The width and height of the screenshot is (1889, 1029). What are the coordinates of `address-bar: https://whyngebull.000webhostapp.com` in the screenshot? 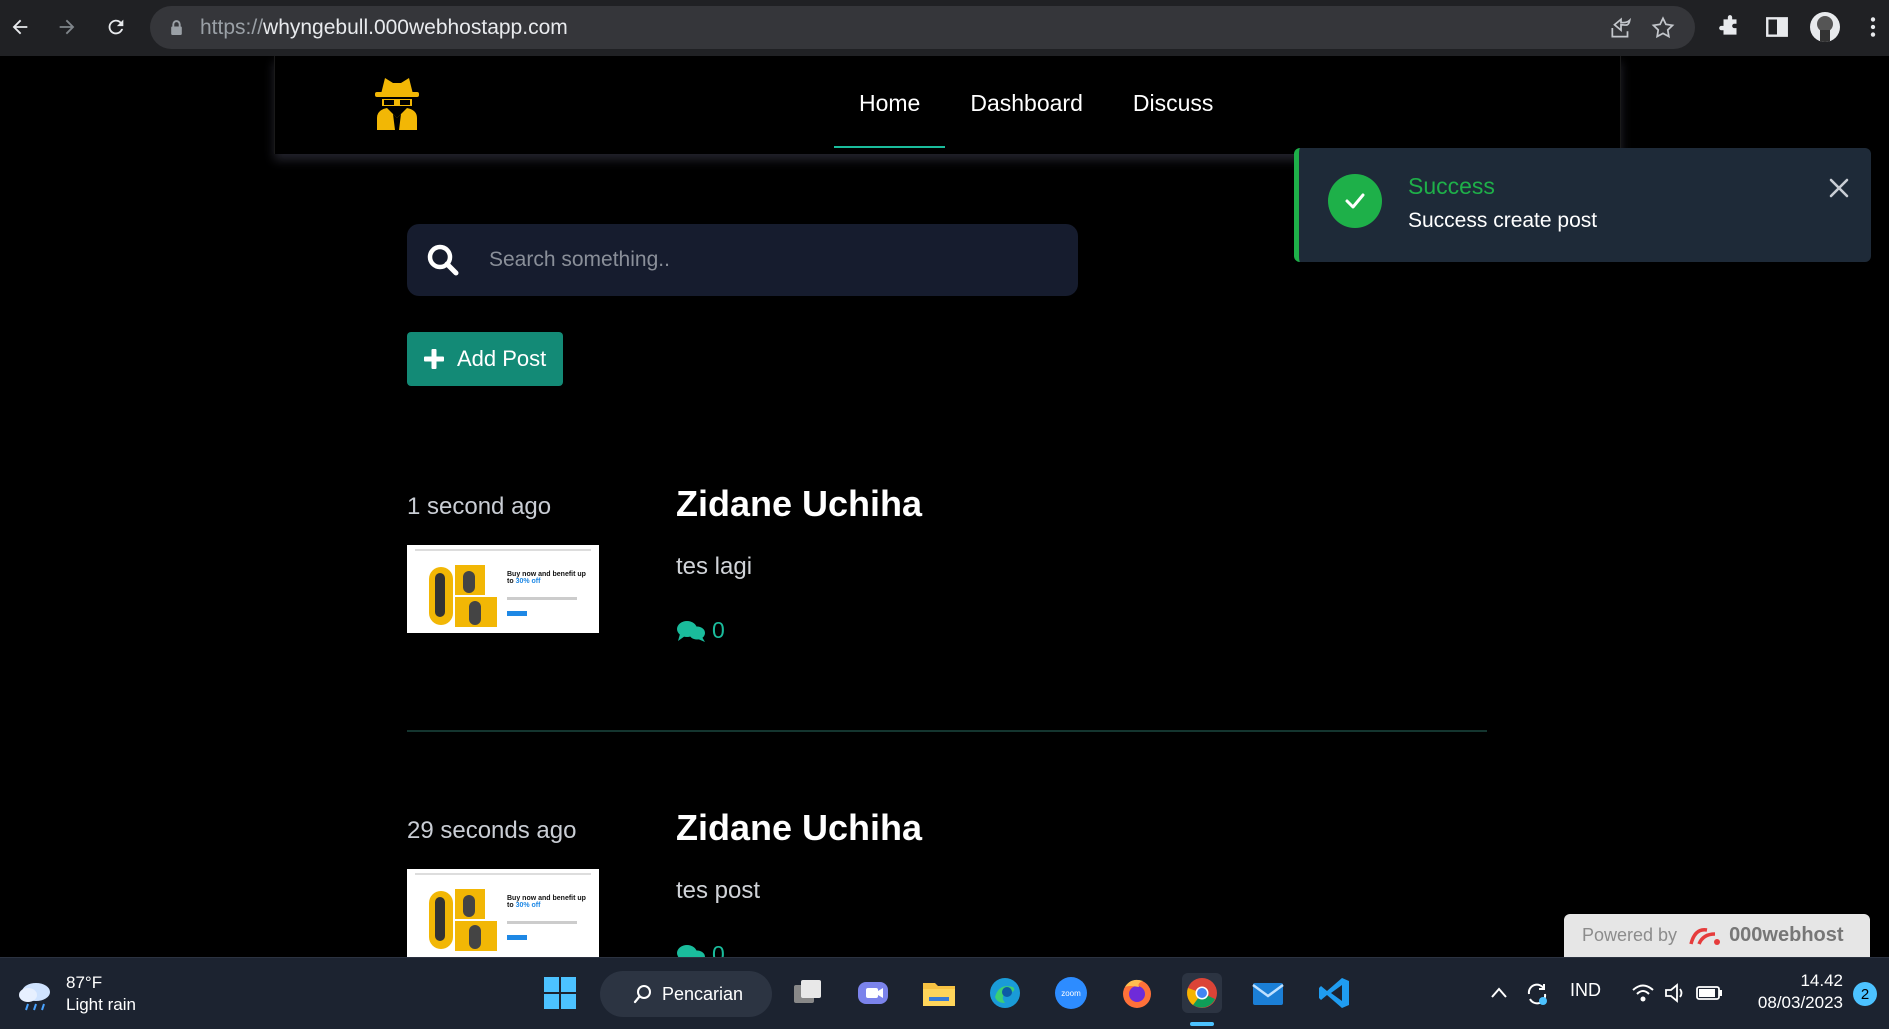 It's located at (922, 27).